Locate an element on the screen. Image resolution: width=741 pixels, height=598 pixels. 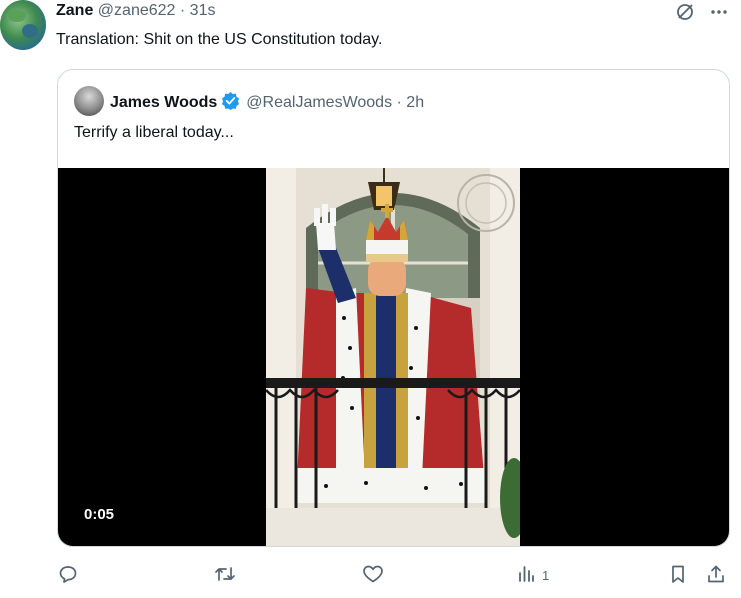
share-icon is located at coordinates (716, 575).